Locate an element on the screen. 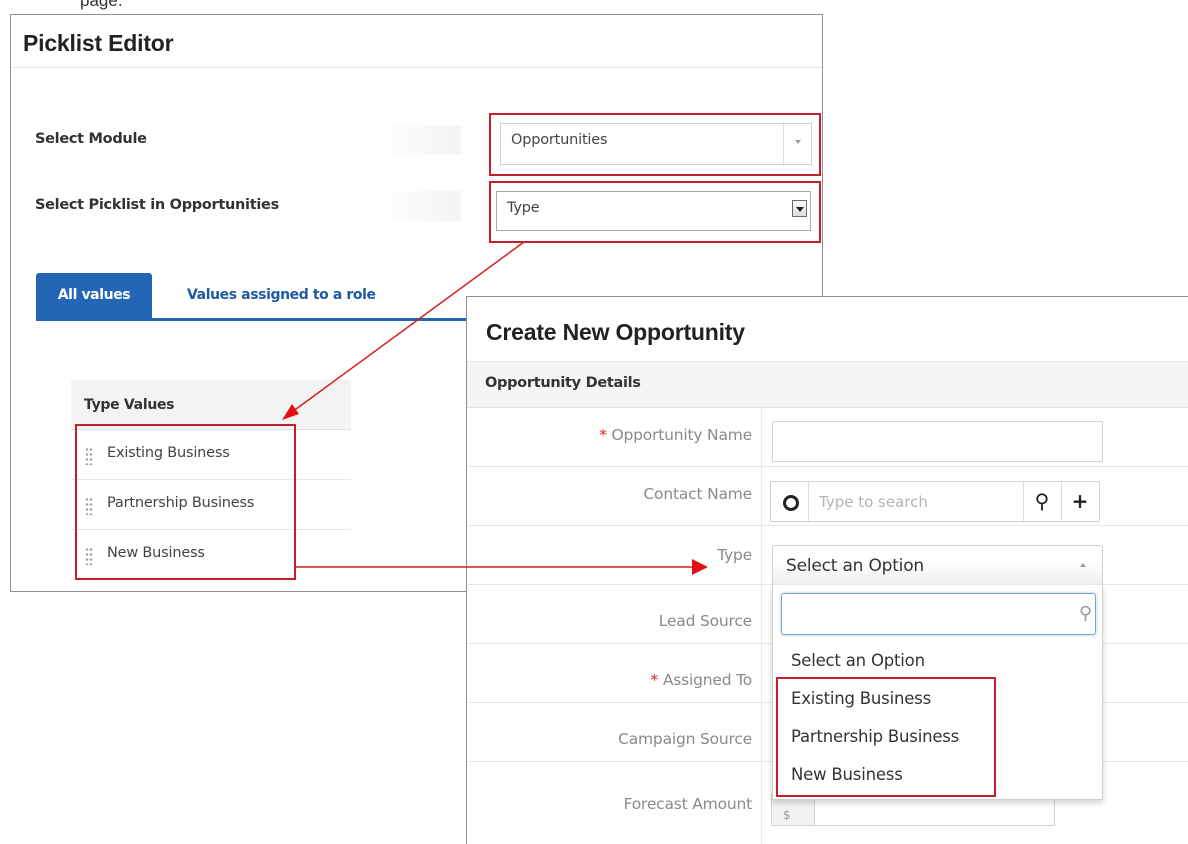 The height and width of the screenshot is (844, 1188). page-title: Picklist Editor is located at coordinates (98, 43).